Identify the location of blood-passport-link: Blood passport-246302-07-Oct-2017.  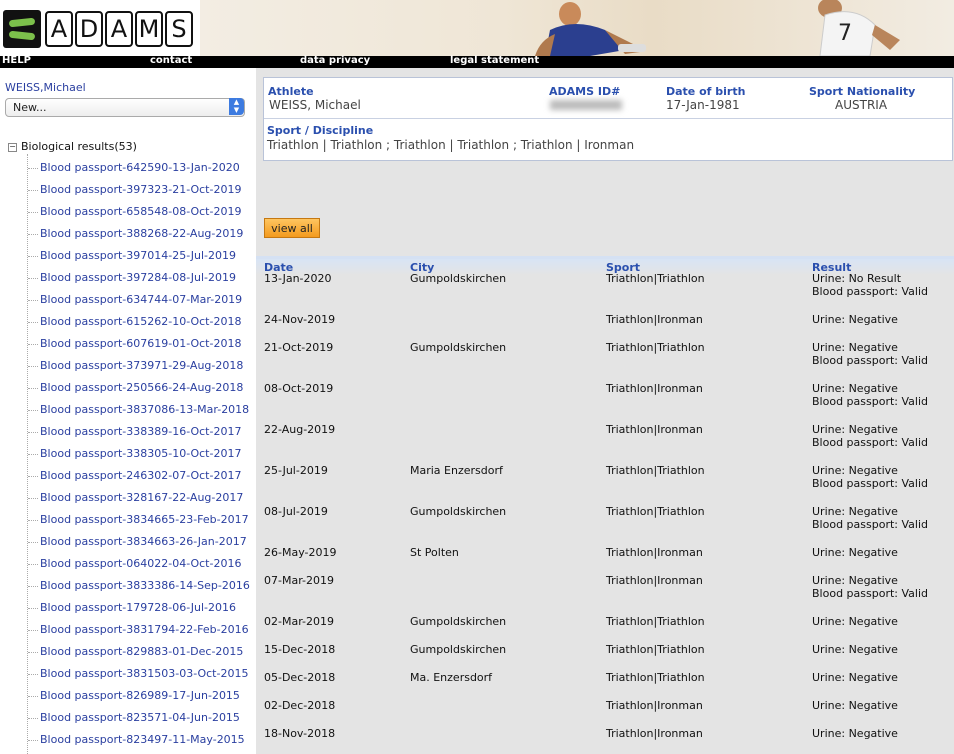
(140, 476).